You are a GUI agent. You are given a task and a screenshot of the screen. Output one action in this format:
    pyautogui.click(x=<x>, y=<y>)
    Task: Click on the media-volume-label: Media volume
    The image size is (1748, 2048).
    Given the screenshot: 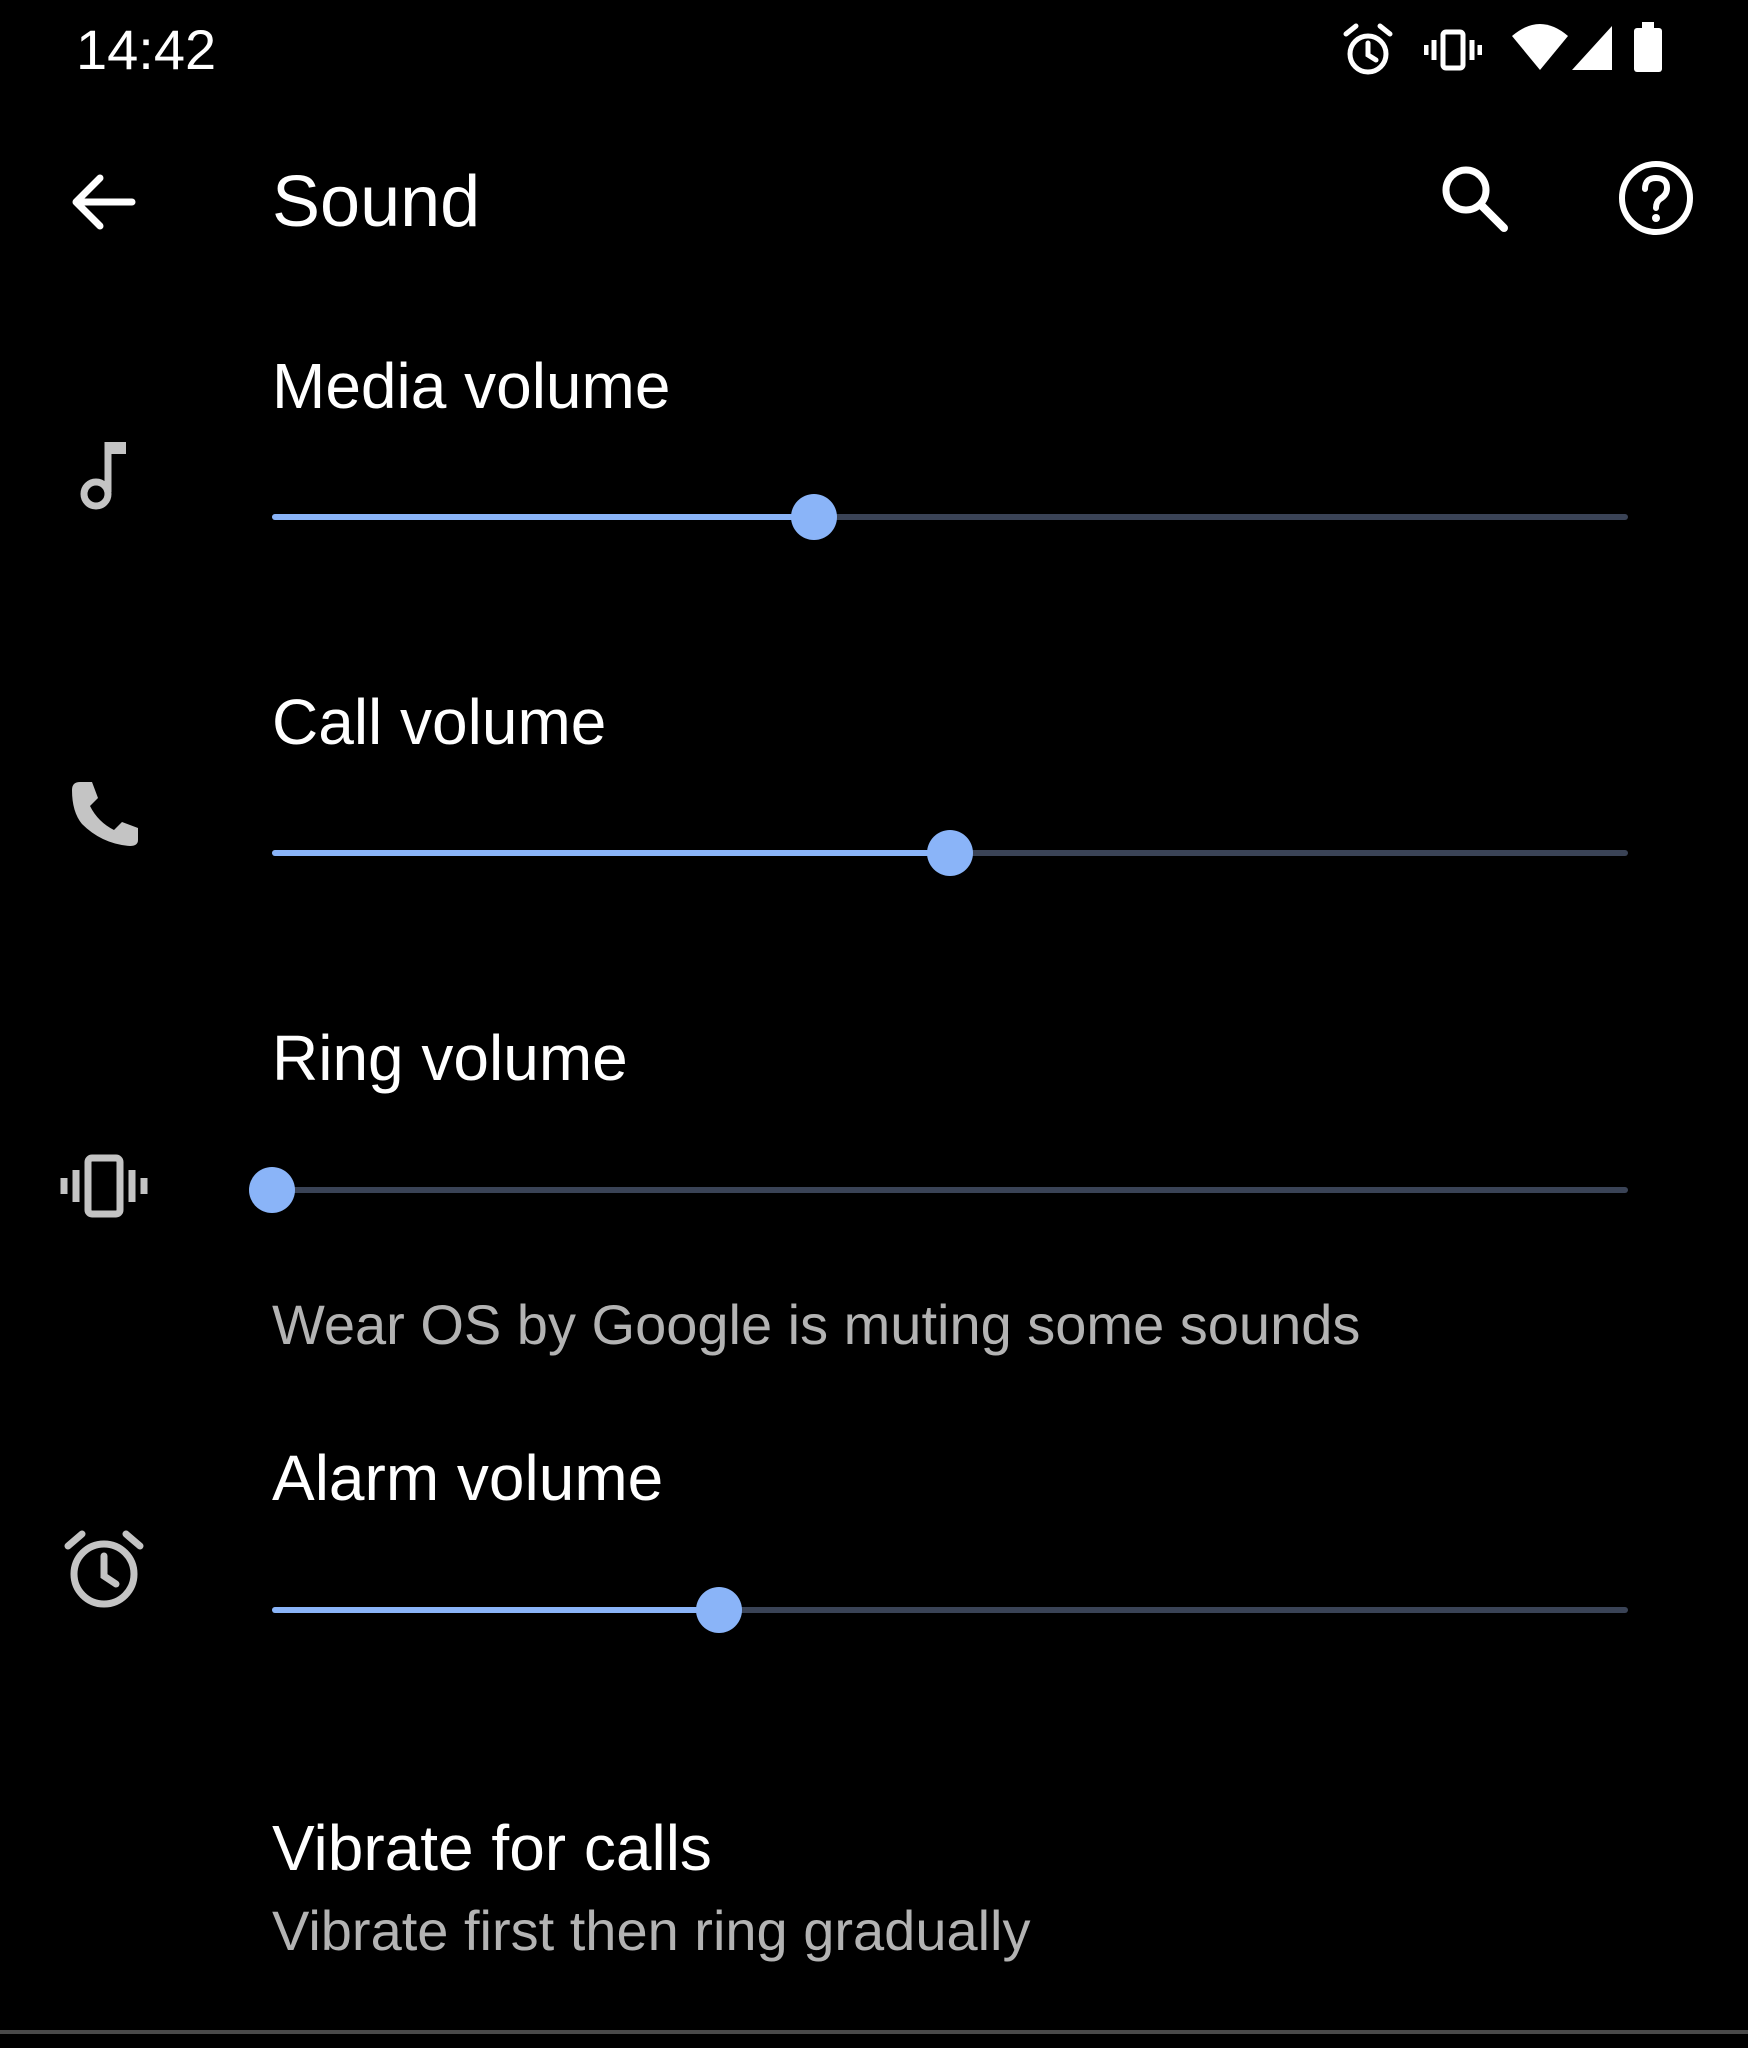 What is the action you would take?
    pyautogui.click(x=471, y=386)
    